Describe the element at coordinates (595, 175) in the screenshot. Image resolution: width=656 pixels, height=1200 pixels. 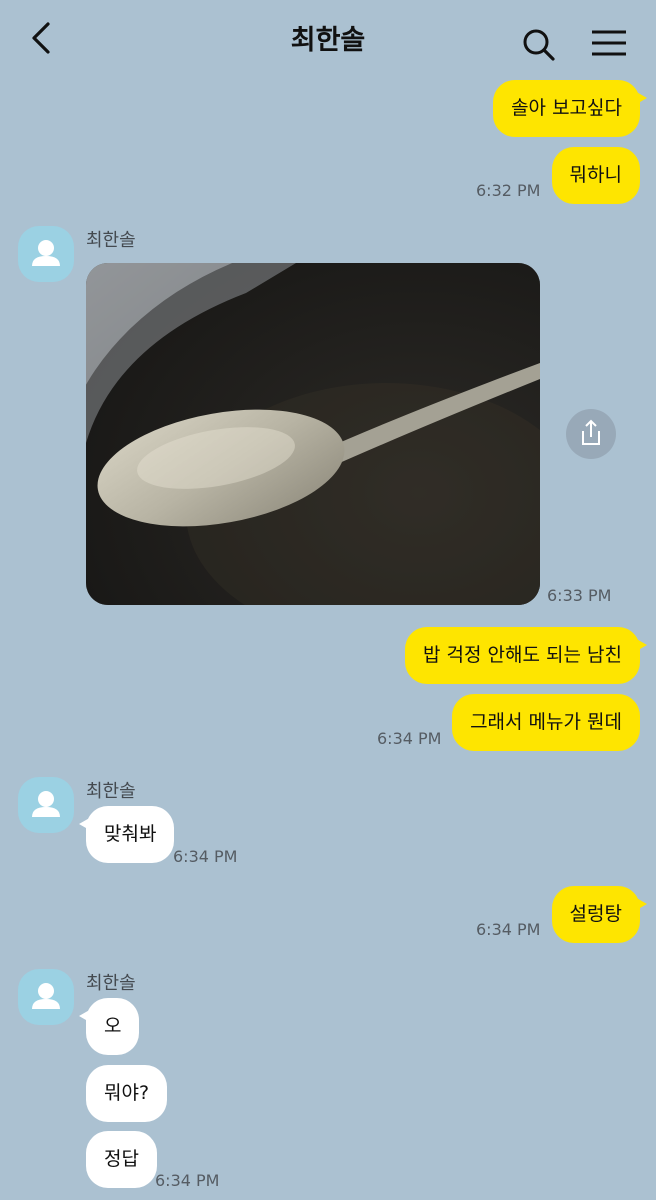
I see `my-message-bubble: 뭐하니` at that location.